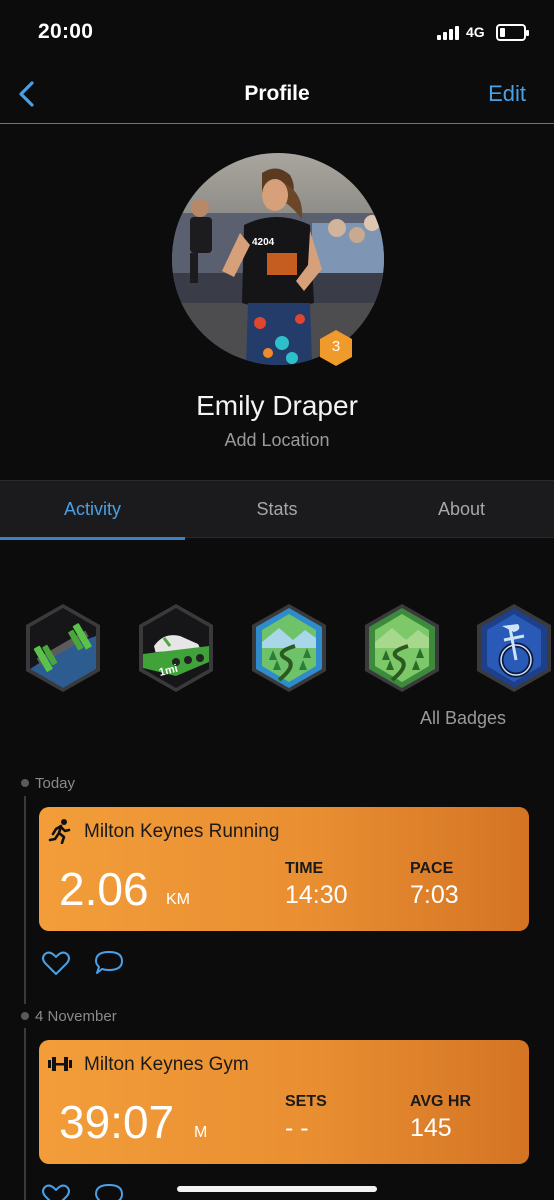  I want to click on date-label: Today, so click(55, 783).